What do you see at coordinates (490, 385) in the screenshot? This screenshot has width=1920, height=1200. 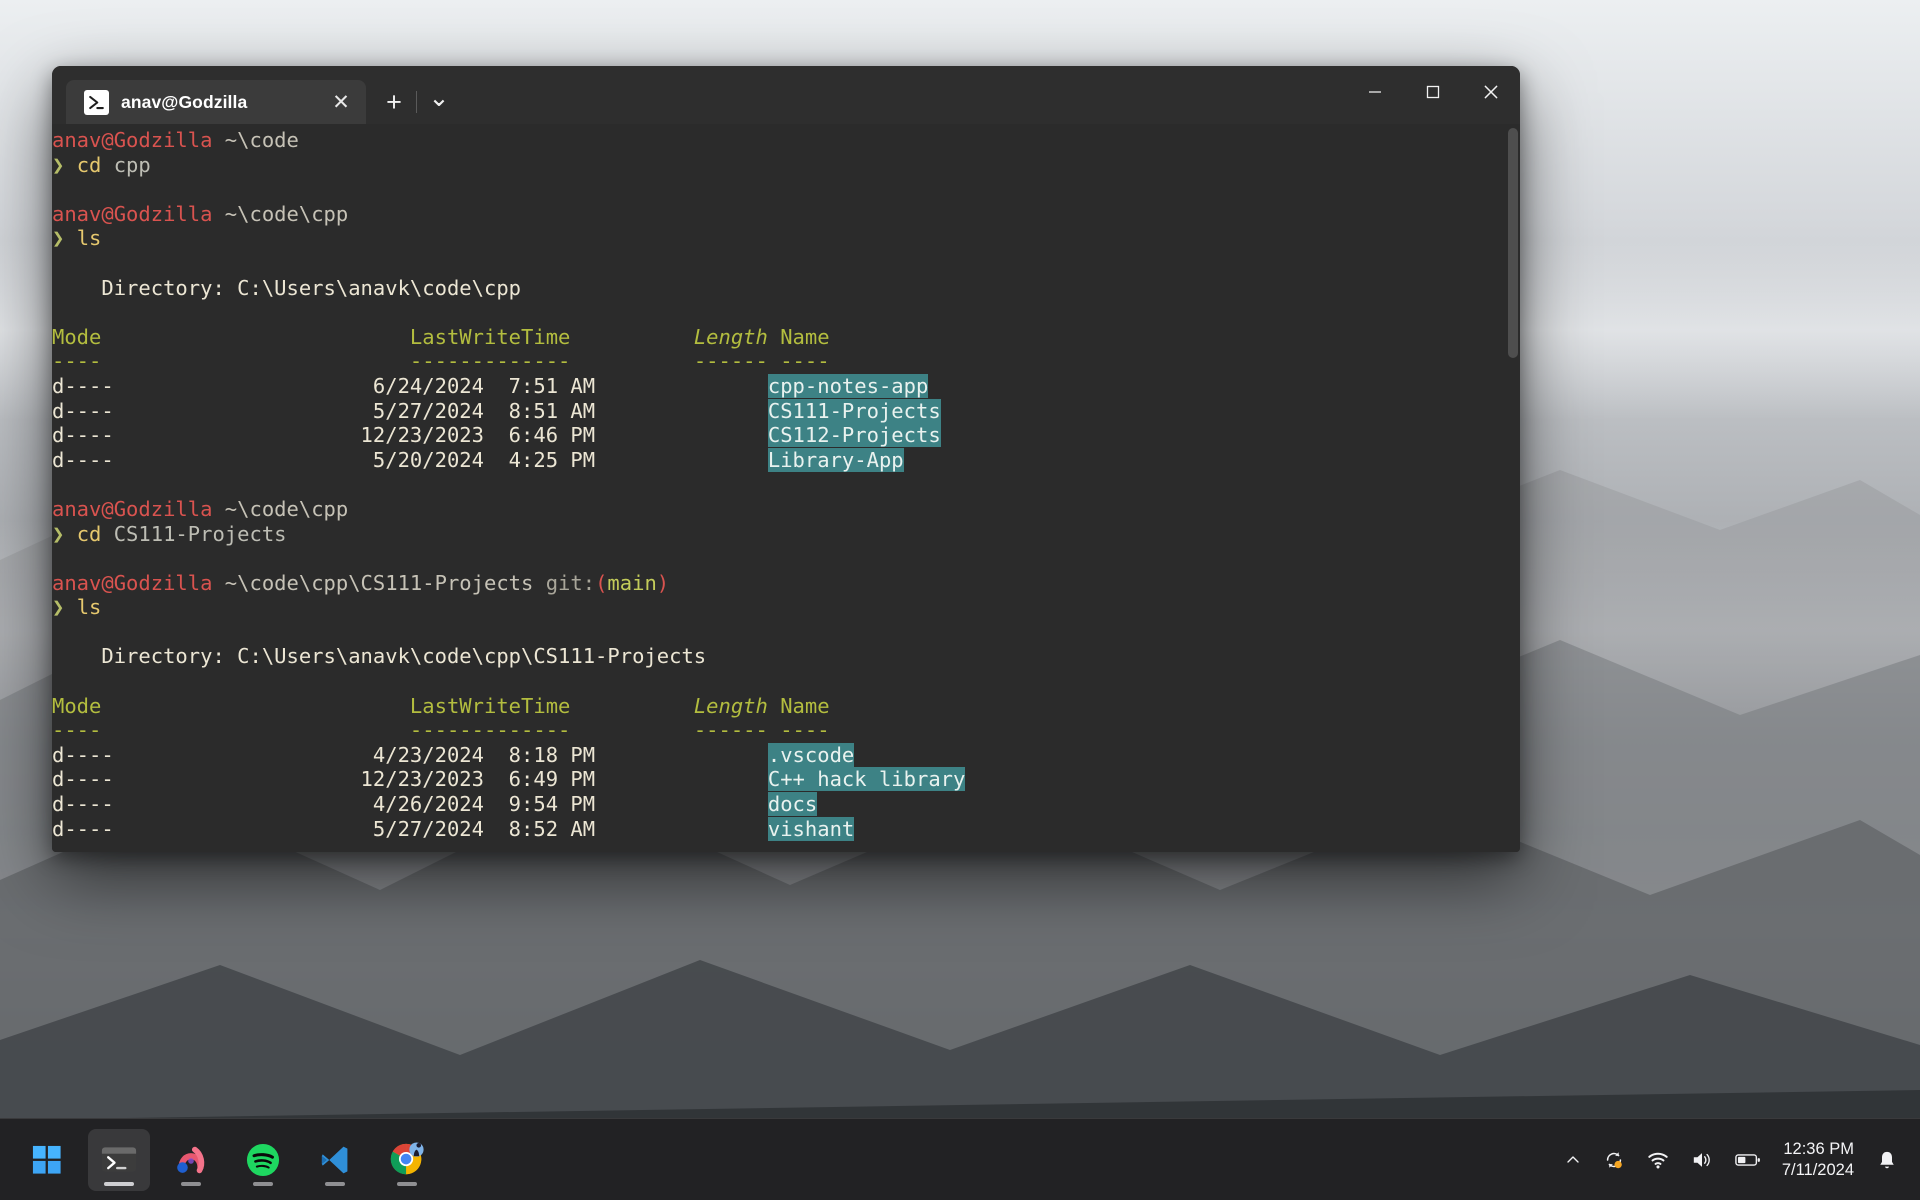 I see `terminal-listing-row: d---- 6/24/2024 7:51 AM cpp-notes-app` at bounding box center [490, 385].